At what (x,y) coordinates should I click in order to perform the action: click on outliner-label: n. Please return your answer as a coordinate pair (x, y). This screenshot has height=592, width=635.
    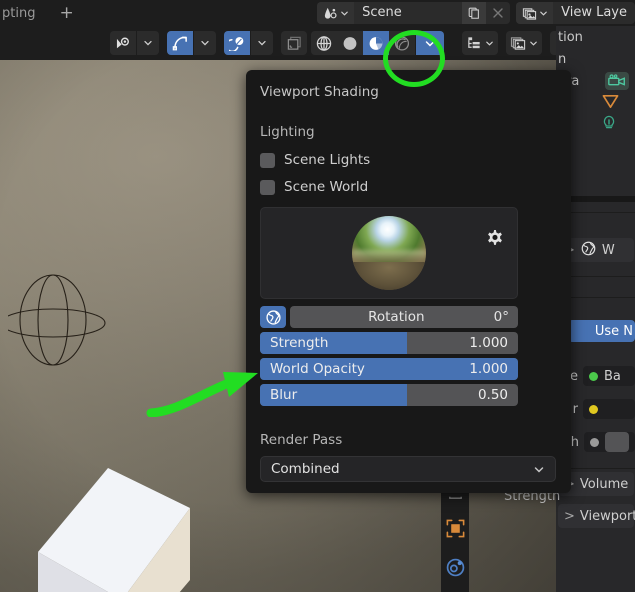
    Looking at the image, I should click on (562, 59).